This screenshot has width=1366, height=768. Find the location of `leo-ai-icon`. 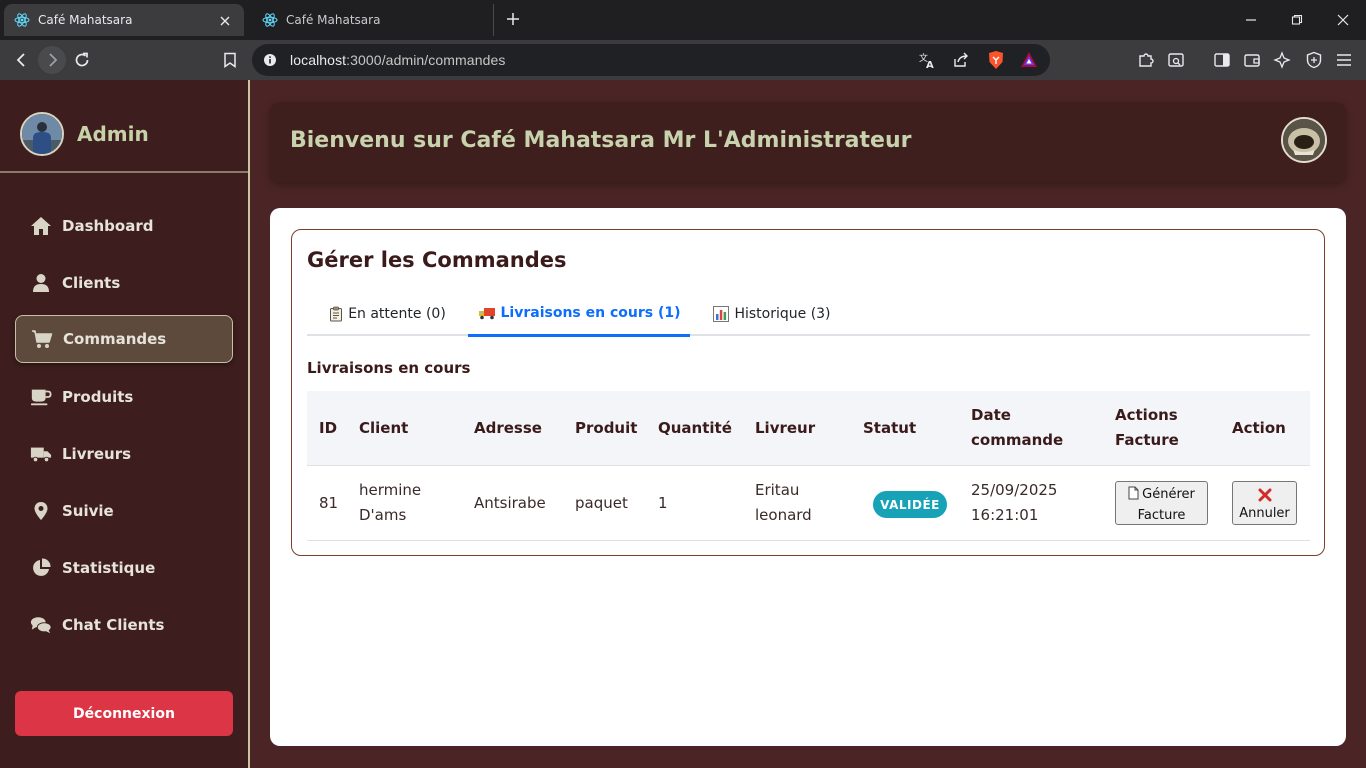

leo-ai-icon is located at coordinates (1282, 60).